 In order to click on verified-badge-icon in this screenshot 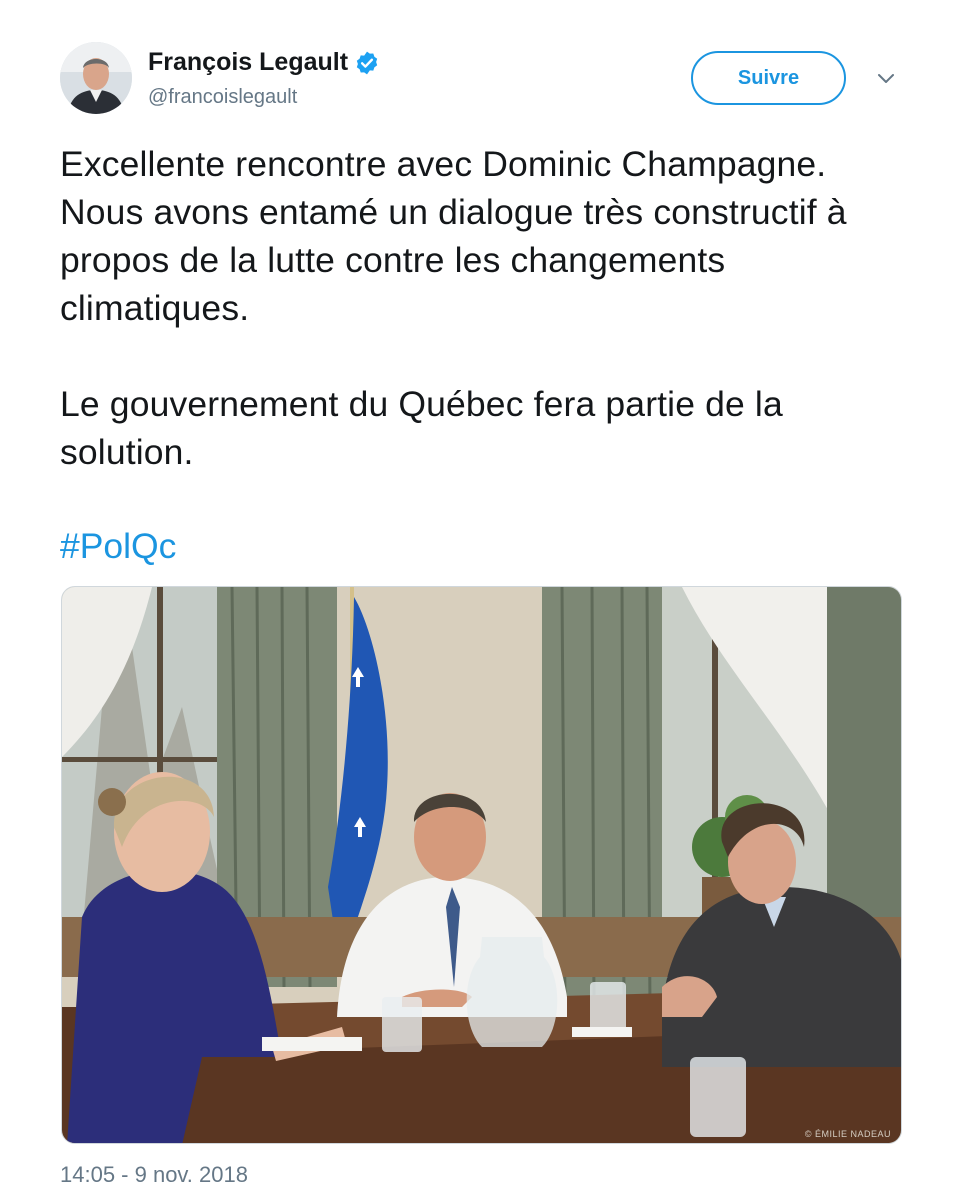, I will do `click(367, 62)`.